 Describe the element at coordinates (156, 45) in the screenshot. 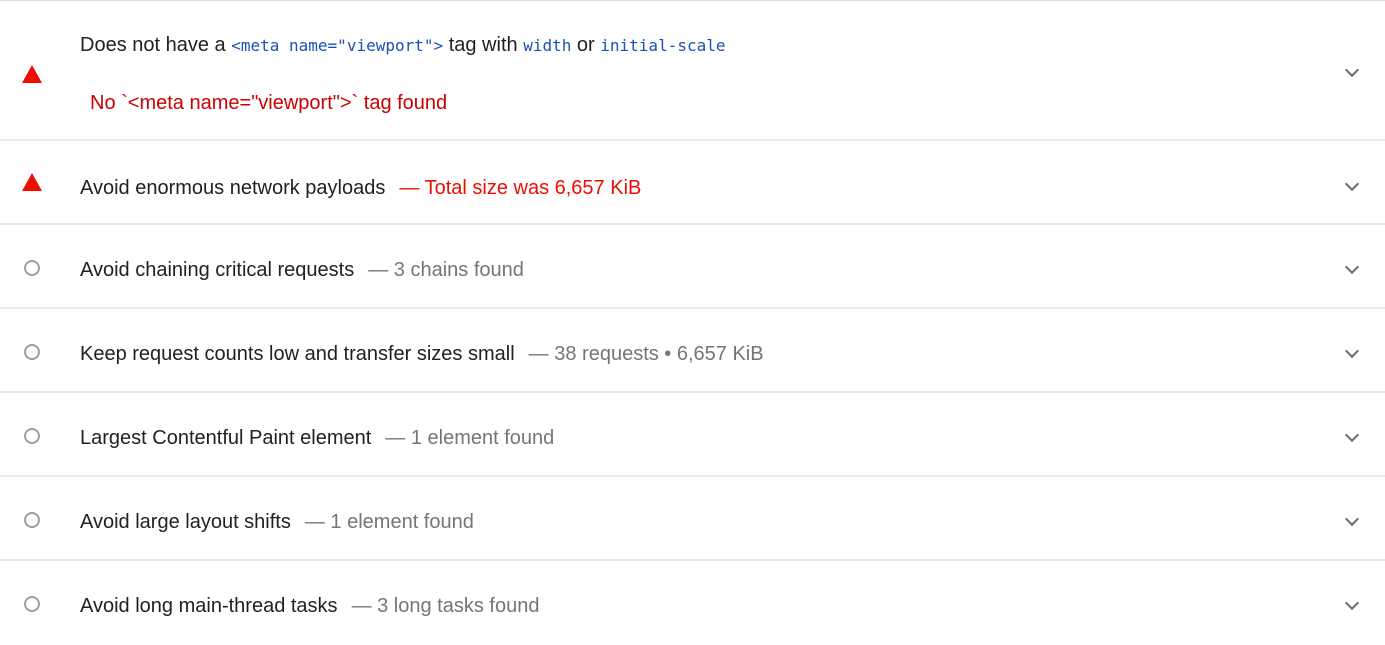

I see `title-text: Does not have a` at that location.